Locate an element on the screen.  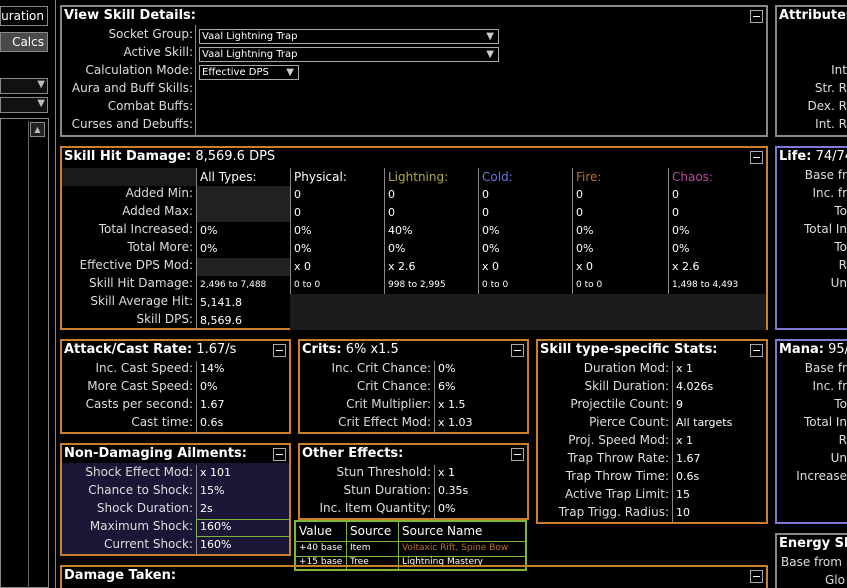
attr-label: Int. R is located at coordinates (831, 124).